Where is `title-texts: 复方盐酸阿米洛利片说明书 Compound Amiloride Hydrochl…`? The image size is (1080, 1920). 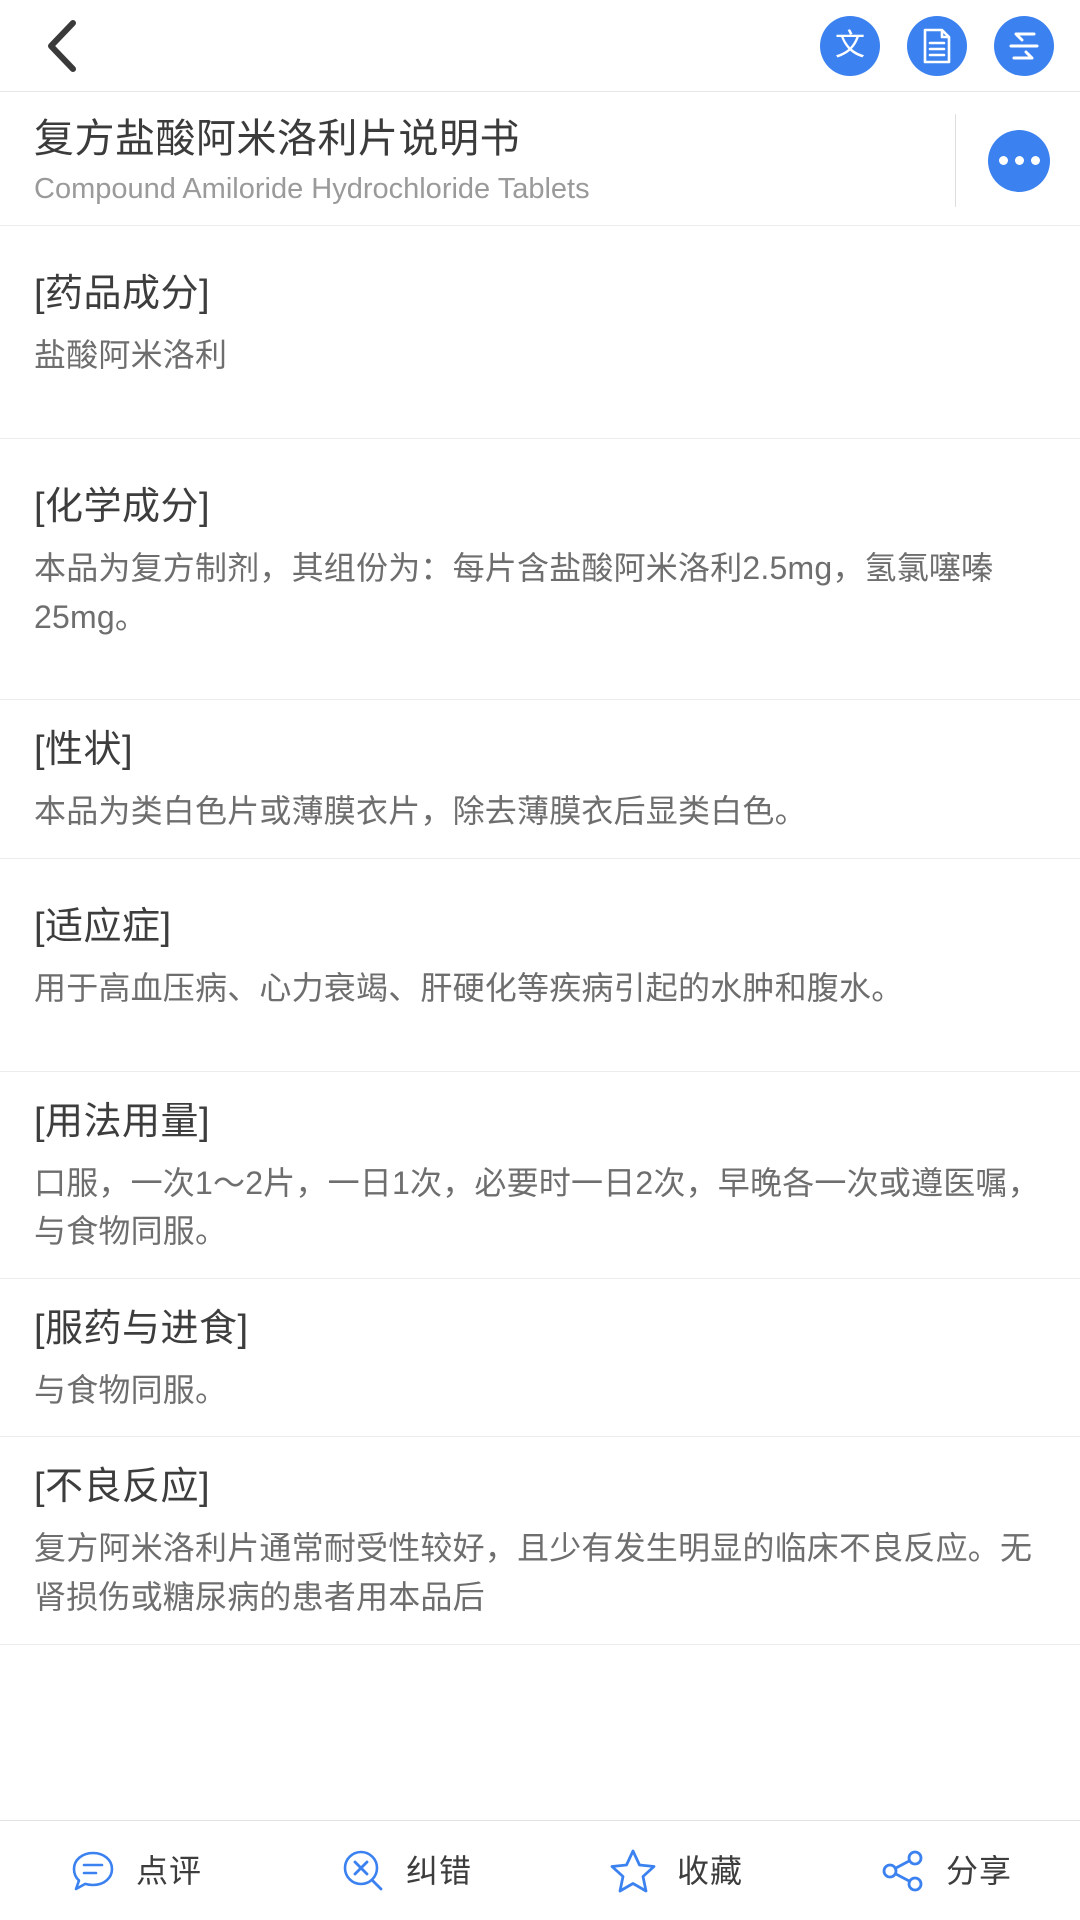 title-texts: 复方盐酸阿米洛利片说明书 Compound Amiloride Hydrochl… is located at coordinates (487, 160).